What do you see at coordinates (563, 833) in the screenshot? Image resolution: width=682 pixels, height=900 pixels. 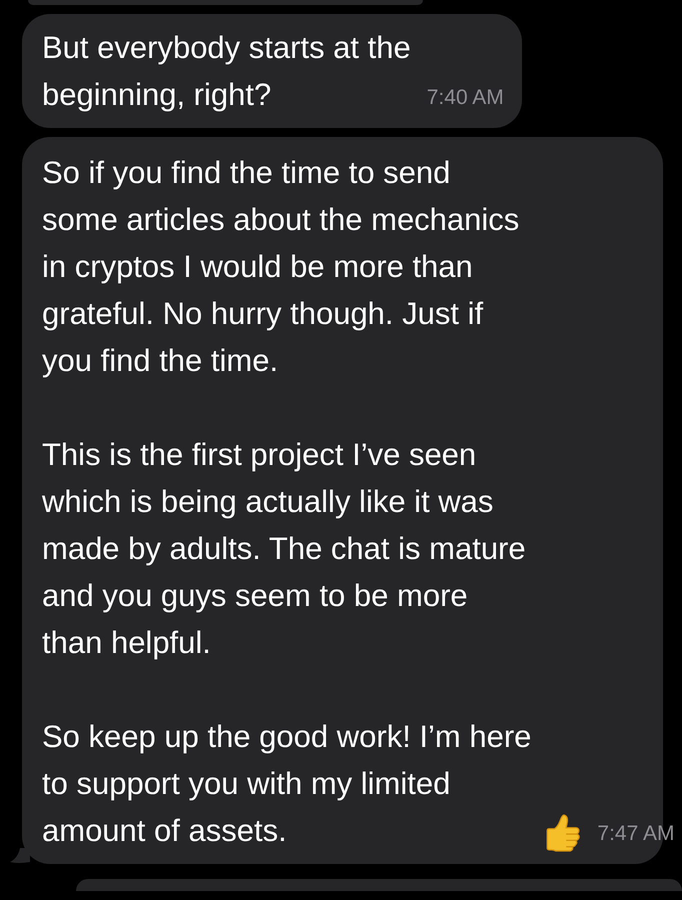 I see `thumbs-up-icon` at bounding box center [563, 833].